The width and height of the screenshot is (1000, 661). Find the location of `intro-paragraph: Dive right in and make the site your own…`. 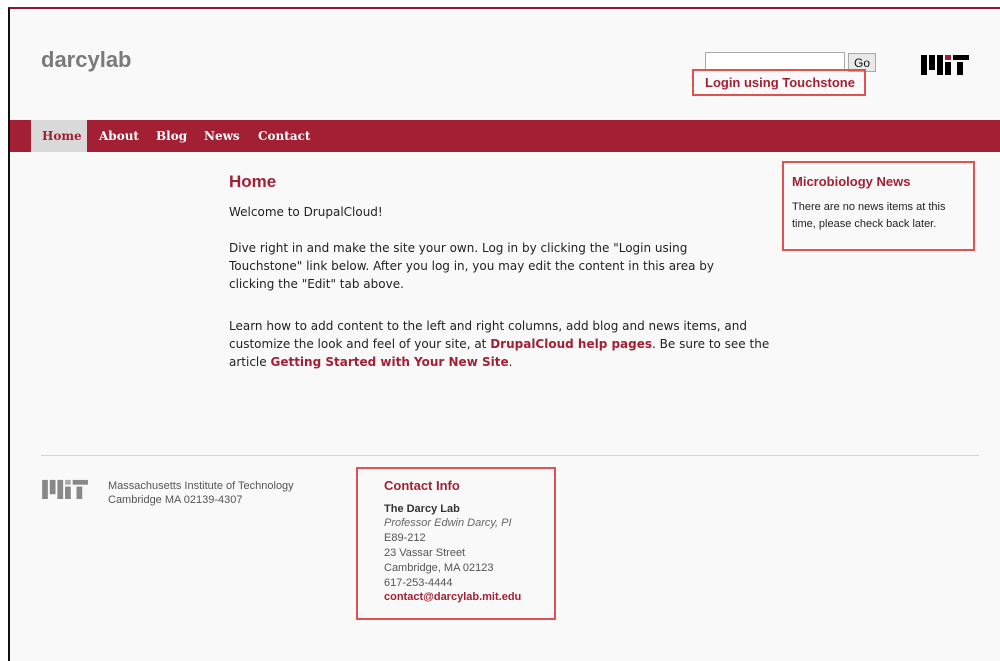

intro-paragraph: Dive right in and make the site your own… is located at coordinates (471, 266).